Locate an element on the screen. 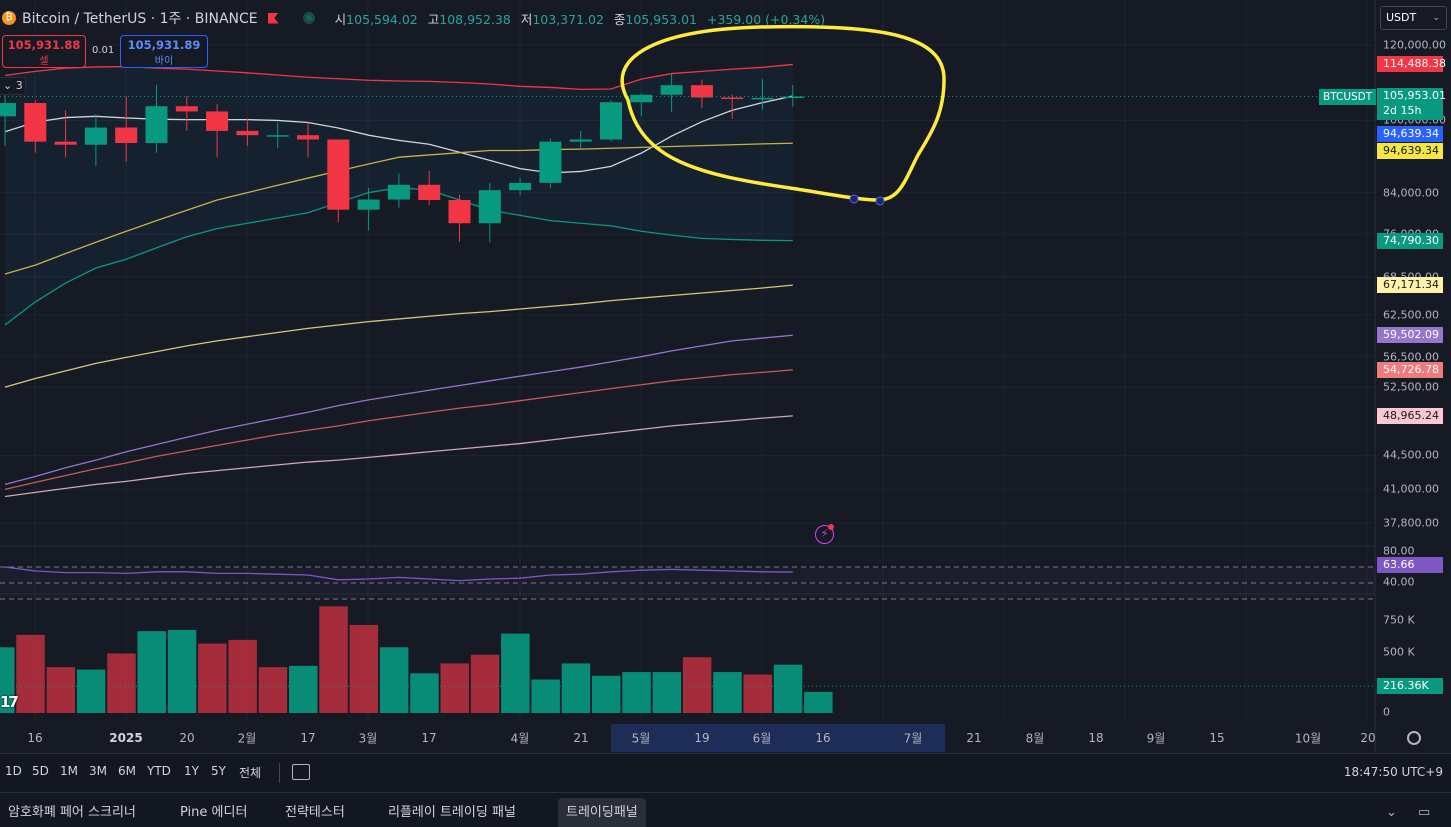 This screenshot has width=1451, height=827. sell-price: 105,931.88 is located at coordinates (44, 45).